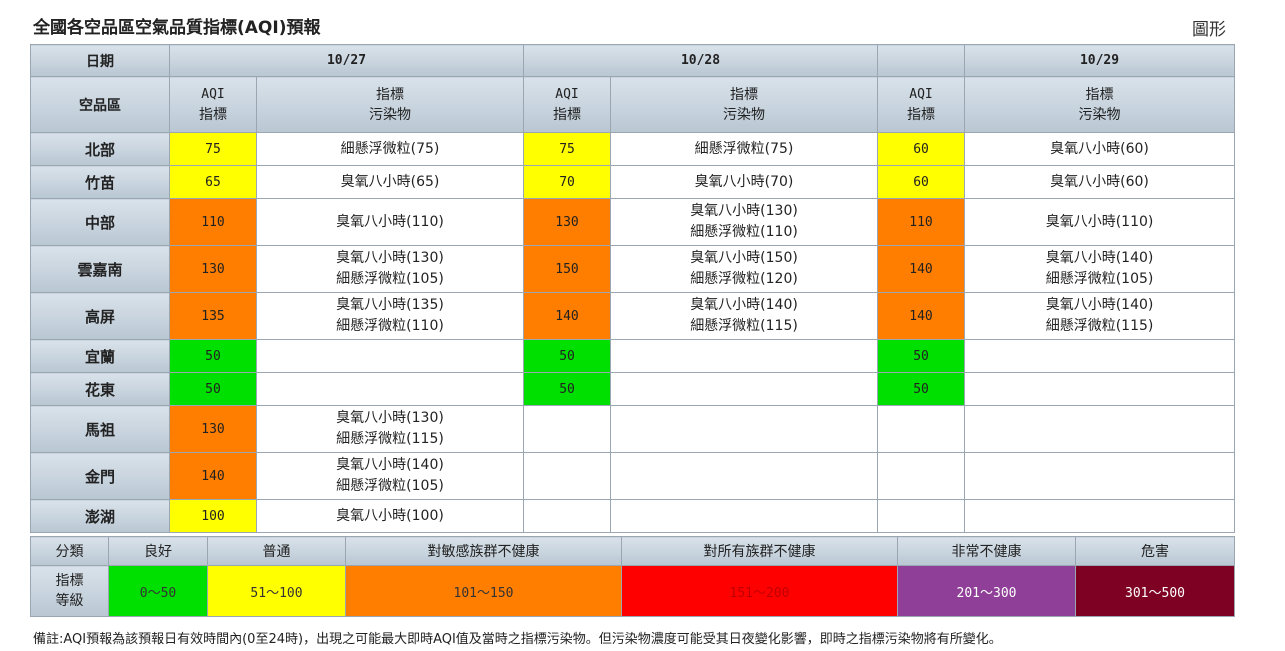 The width and height of the screenshot is (1285, 651). Describe the element at coordinates (69, 591) in the screenshot. I see `legend-index-label: 指標 等級` at that location.